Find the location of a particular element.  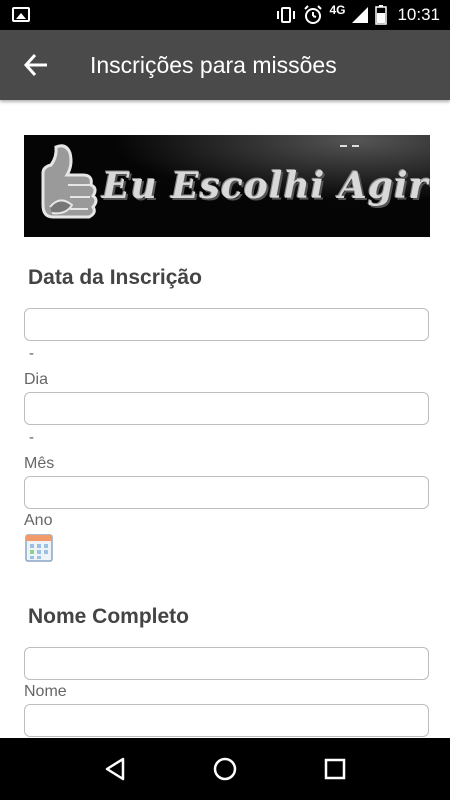

day-input is located at coordinates (226, 324).